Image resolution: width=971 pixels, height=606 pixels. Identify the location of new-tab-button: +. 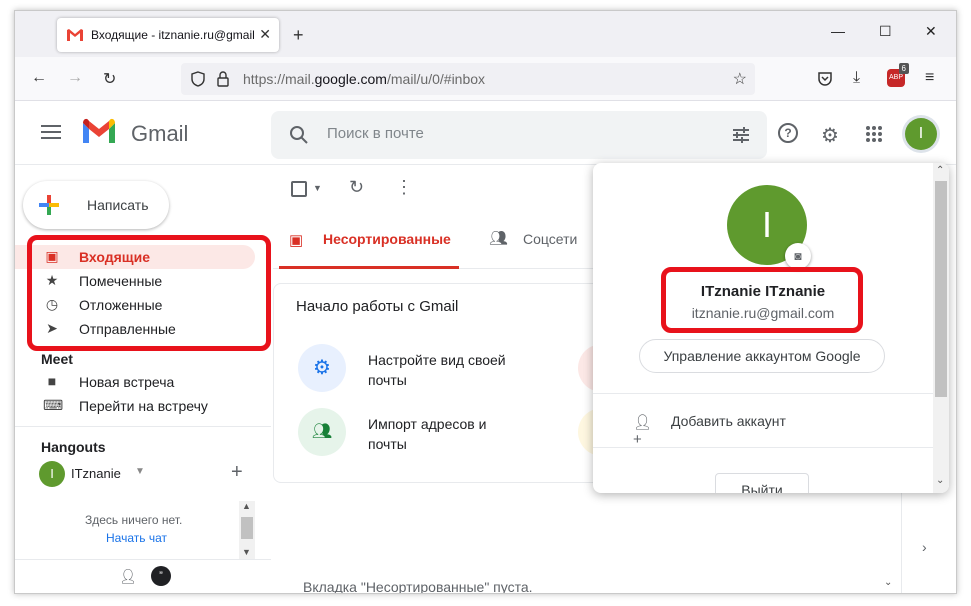
(298, 35).